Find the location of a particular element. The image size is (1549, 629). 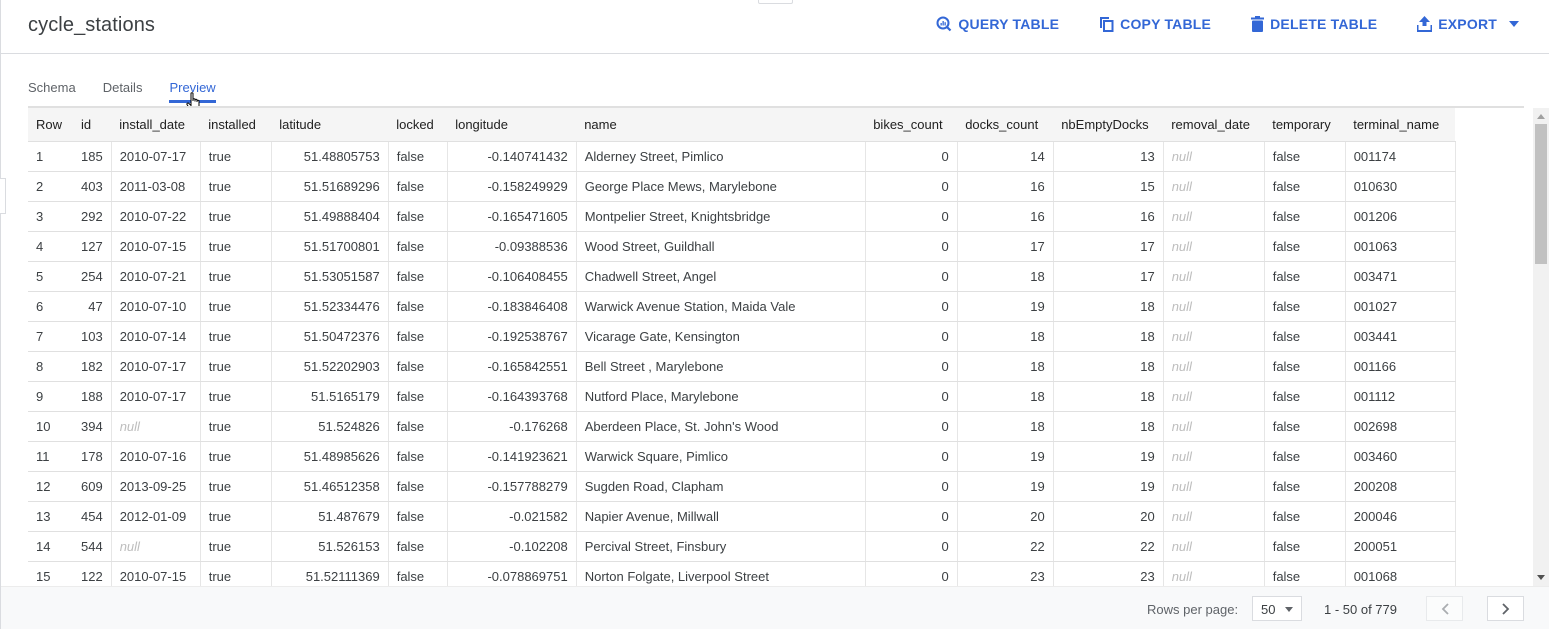

column-header-temporary: temporary is located at coordinates (1305, 125).